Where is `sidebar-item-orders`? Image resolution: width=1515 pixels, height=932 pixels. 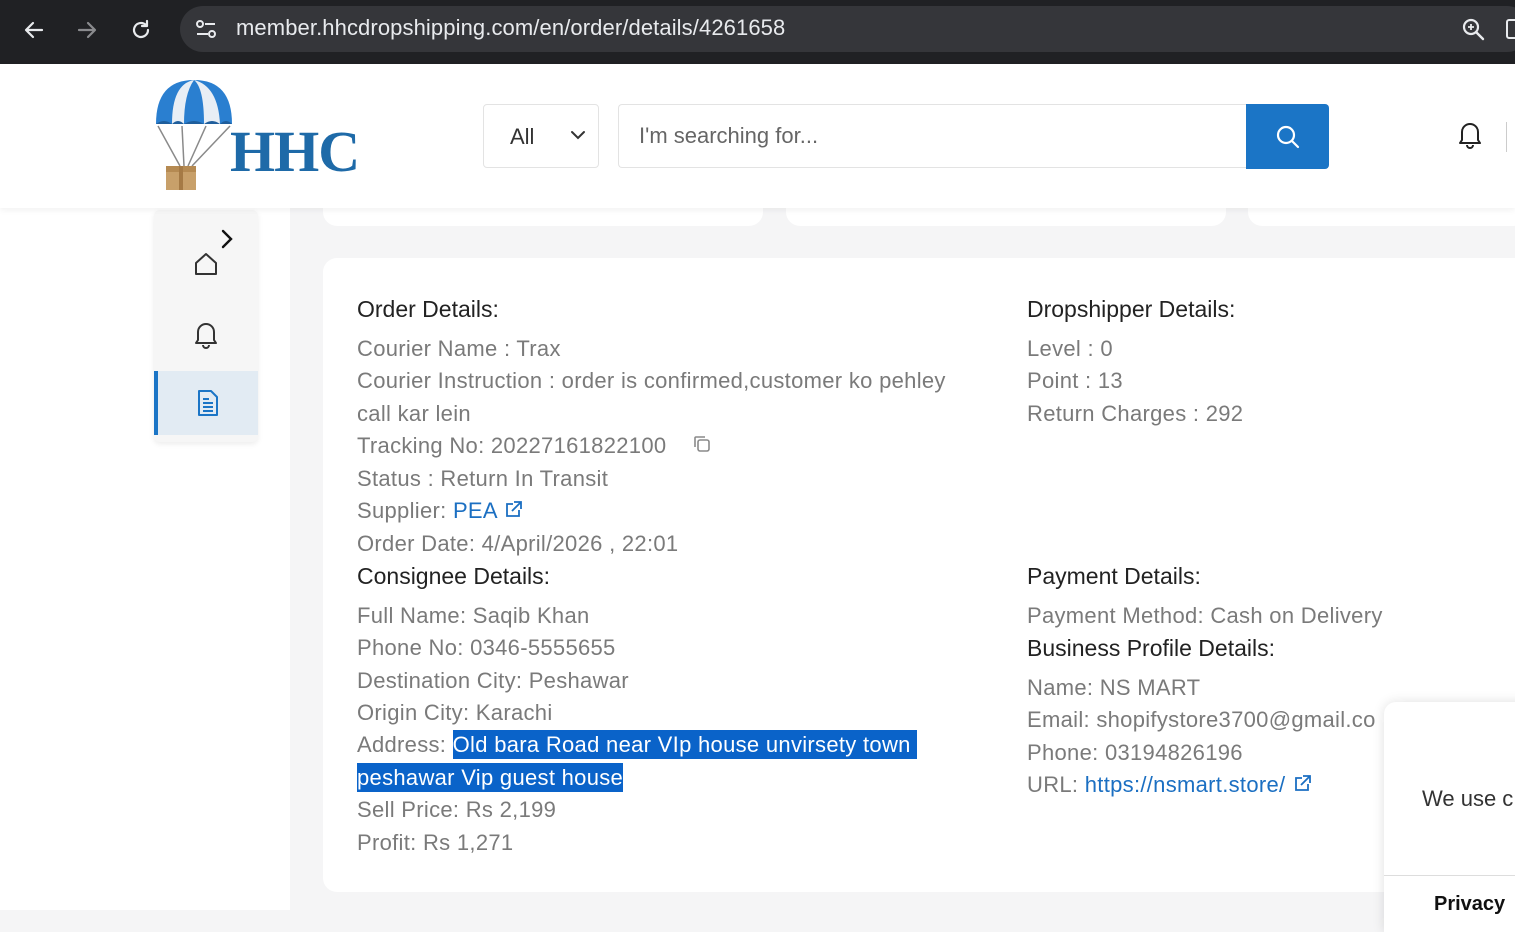
sidebar-item-orders is located at coordinates (206, 403).